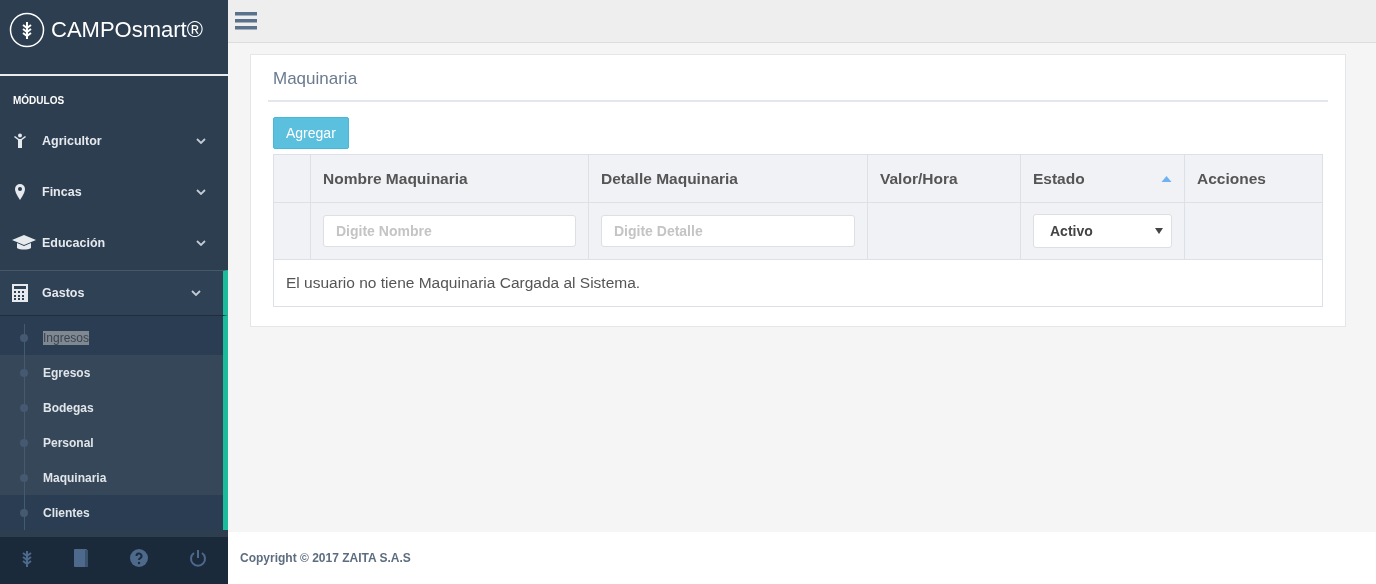  What do you see at coordinates (111, 442) in the screenshot?
I see `submenu-item: Personal` at bounding box center [111, 442].